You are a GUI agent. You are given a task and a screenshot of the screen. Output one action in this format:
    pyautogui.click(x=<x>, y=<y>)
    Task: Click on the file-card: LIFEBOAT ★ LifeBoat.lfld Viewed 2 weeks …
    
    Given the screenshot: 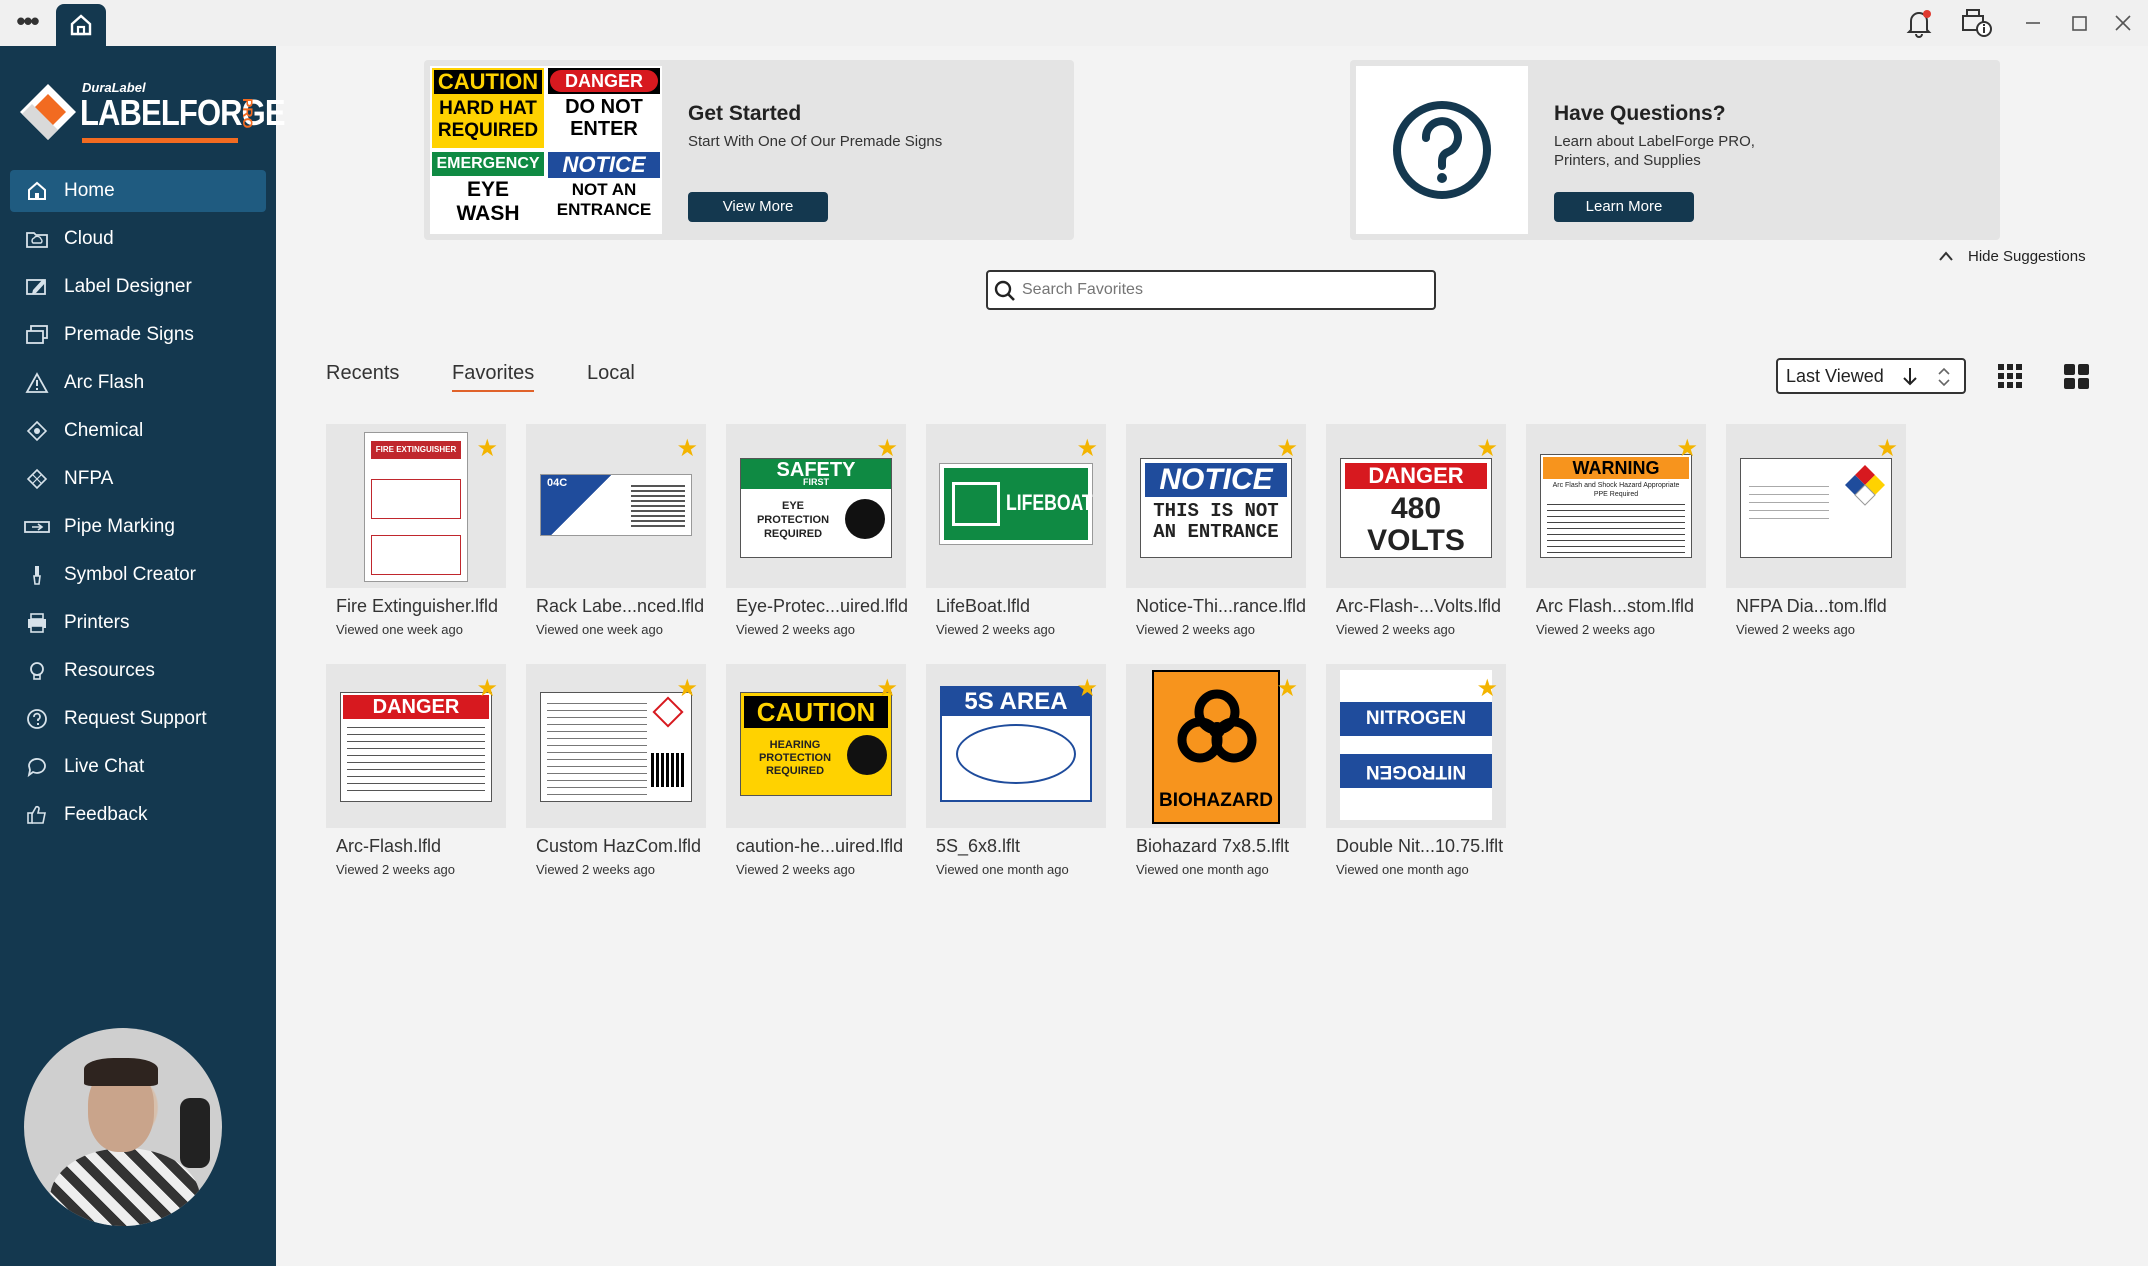 What is the action you would take?
    pyautogui.click(x=1016, y=544)
    